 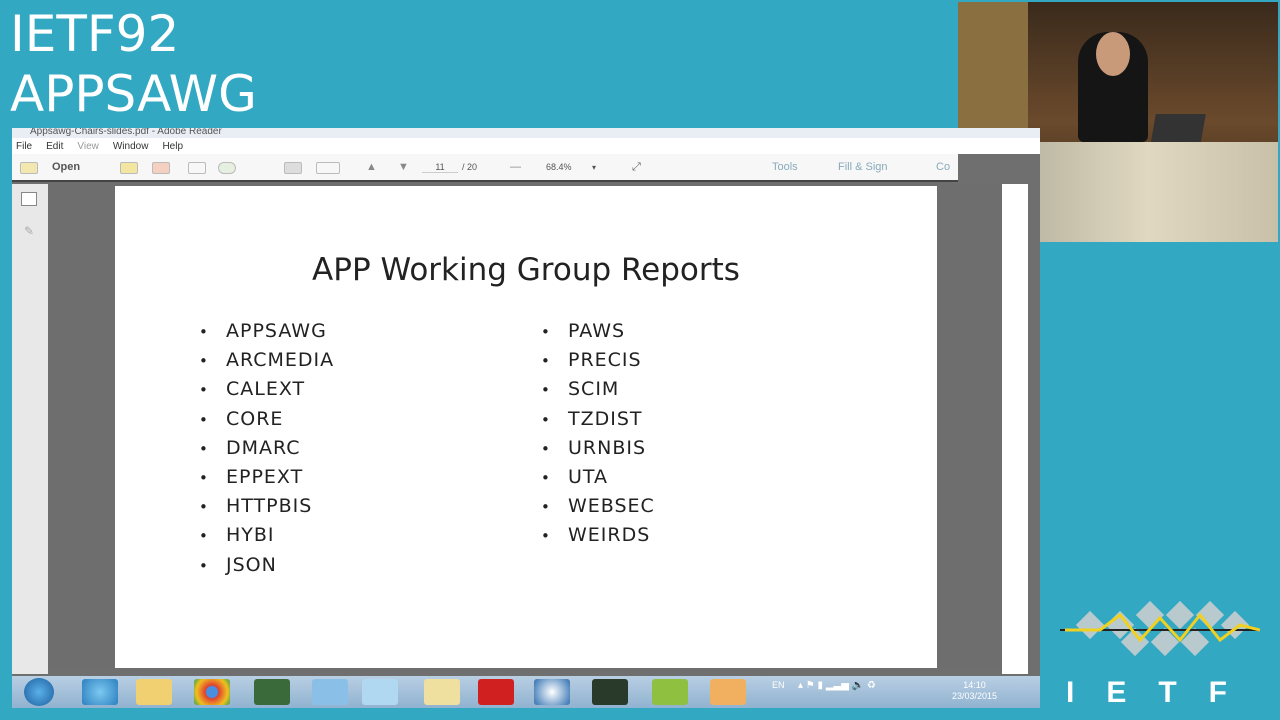 I want to click on app-icon, so click(x=380, y=692).